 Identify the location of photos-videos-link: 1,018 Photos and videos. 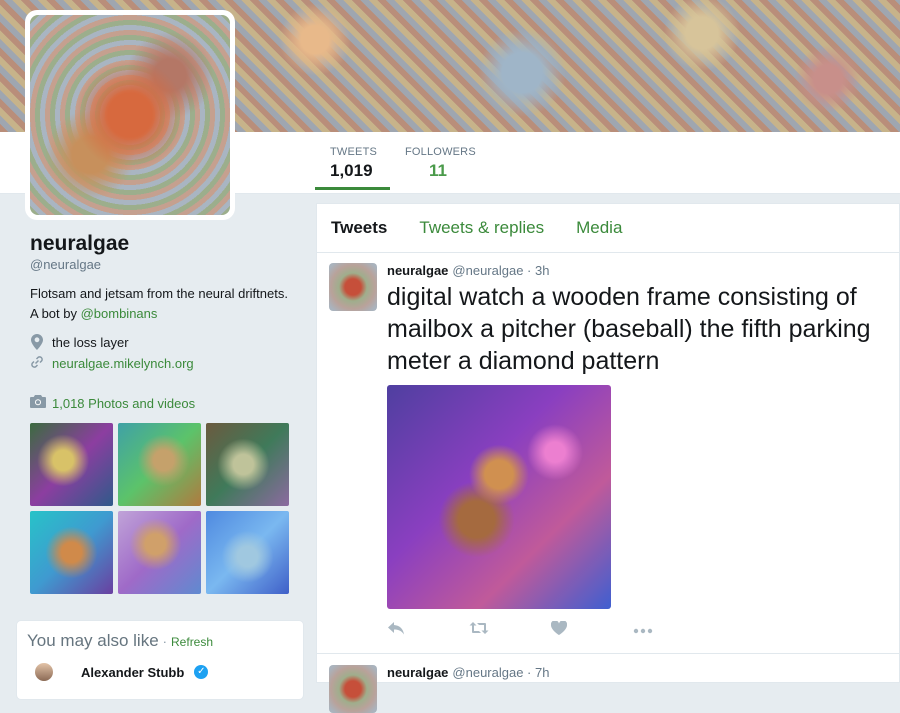
(160, 403).